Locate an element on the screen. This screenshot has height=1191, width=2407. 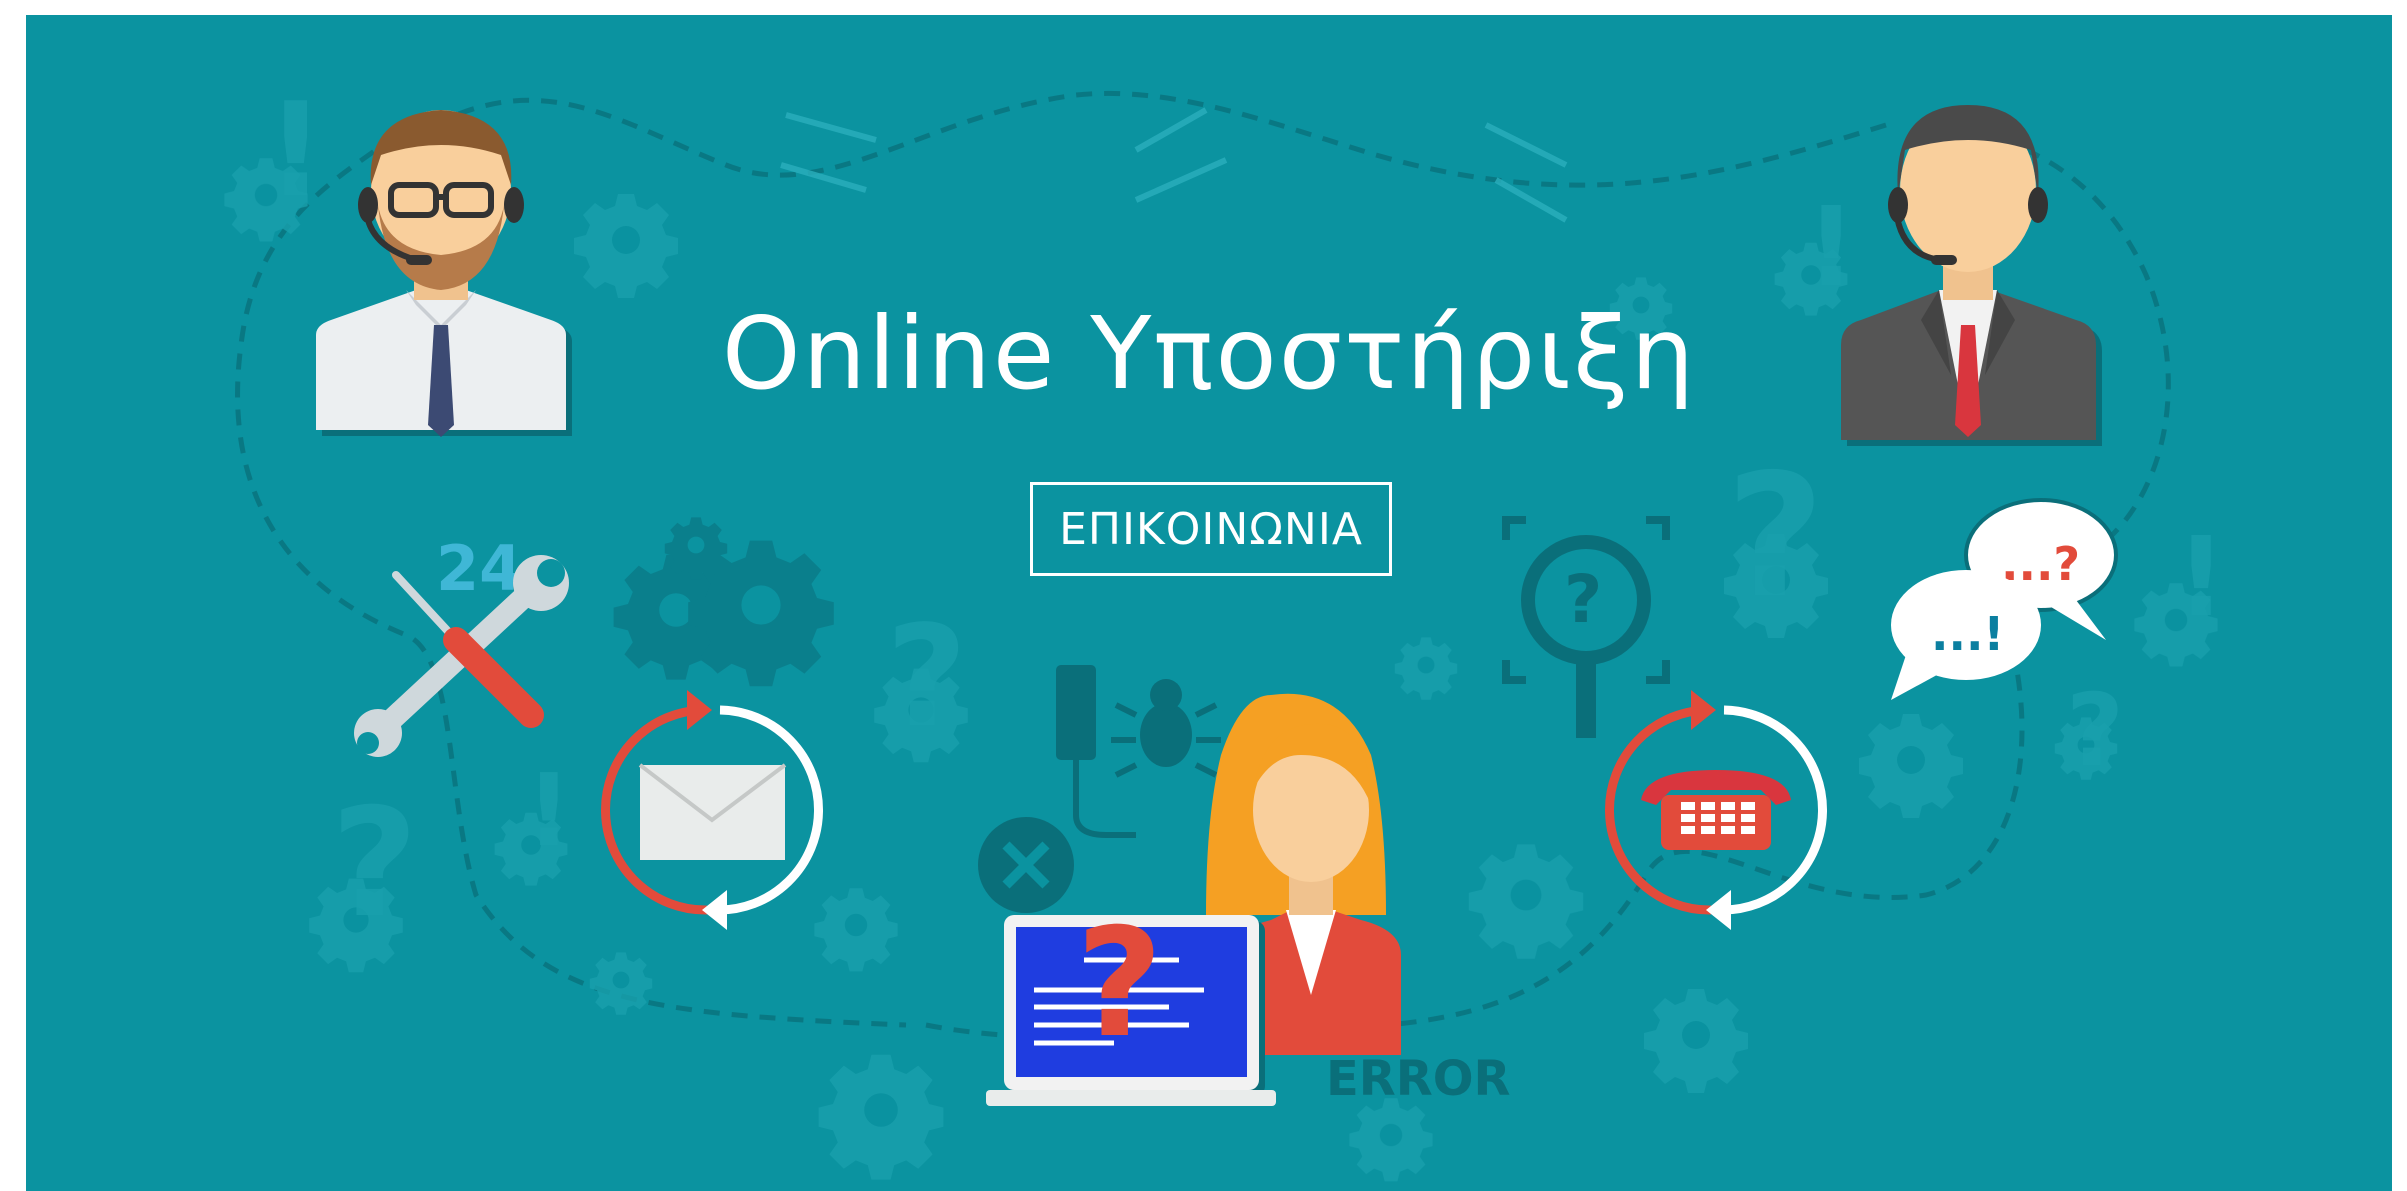
bubble-exclaim-label: ...! is located at coordinates (1967, 634).